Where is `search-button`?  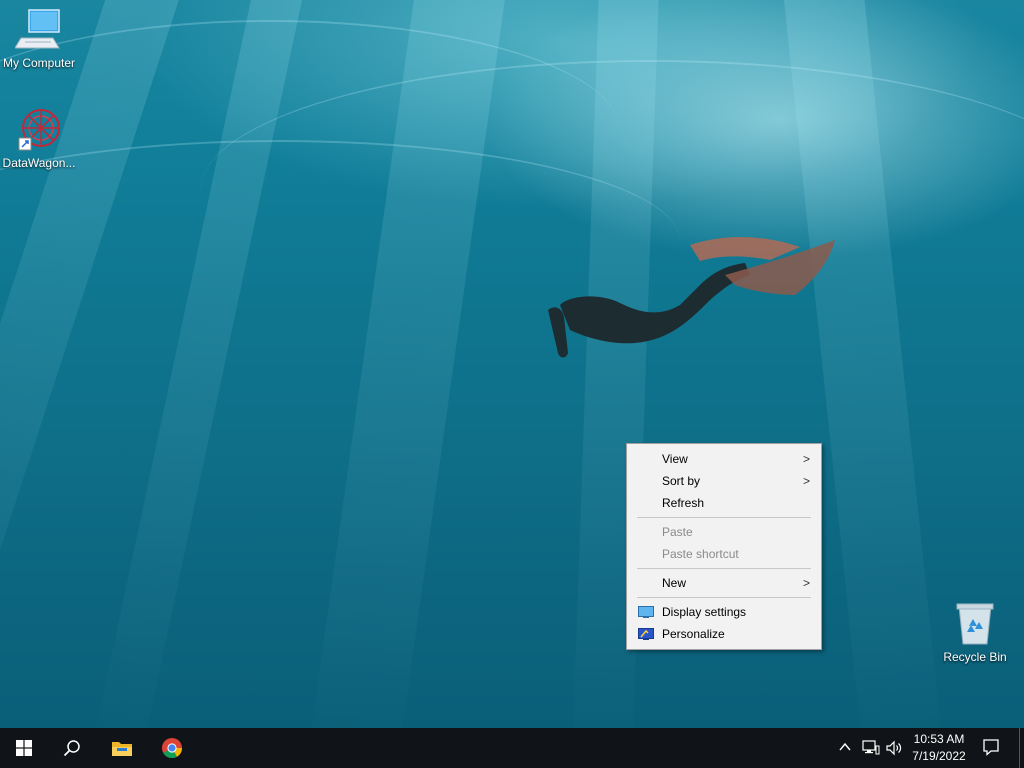
search-button is located at coordinates (72, 748).